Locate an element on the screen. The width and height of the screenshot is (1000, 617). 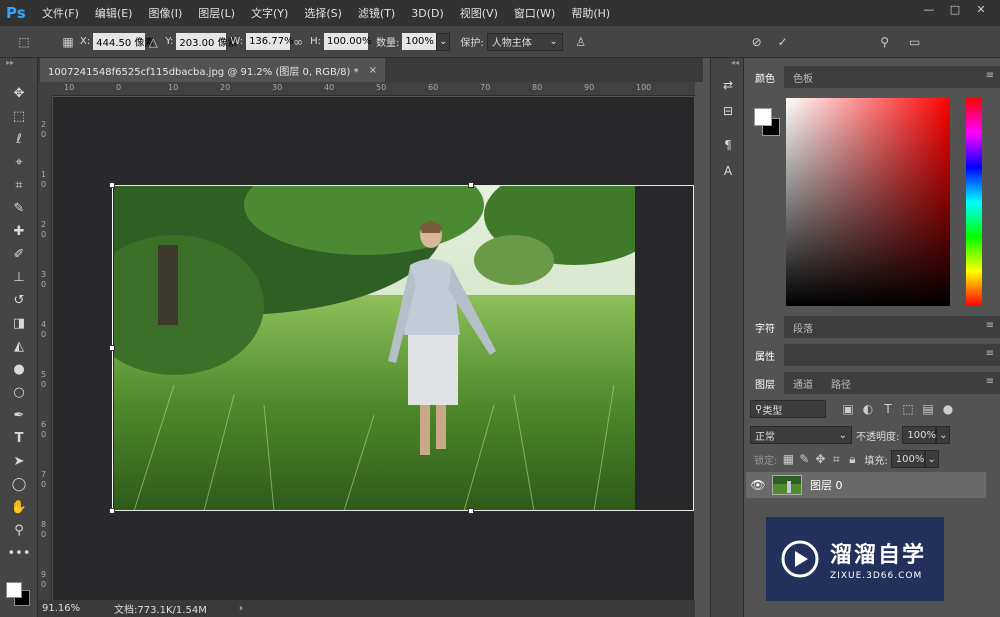
move-tool-icon: ✥ is located at coordinates (19, 93).